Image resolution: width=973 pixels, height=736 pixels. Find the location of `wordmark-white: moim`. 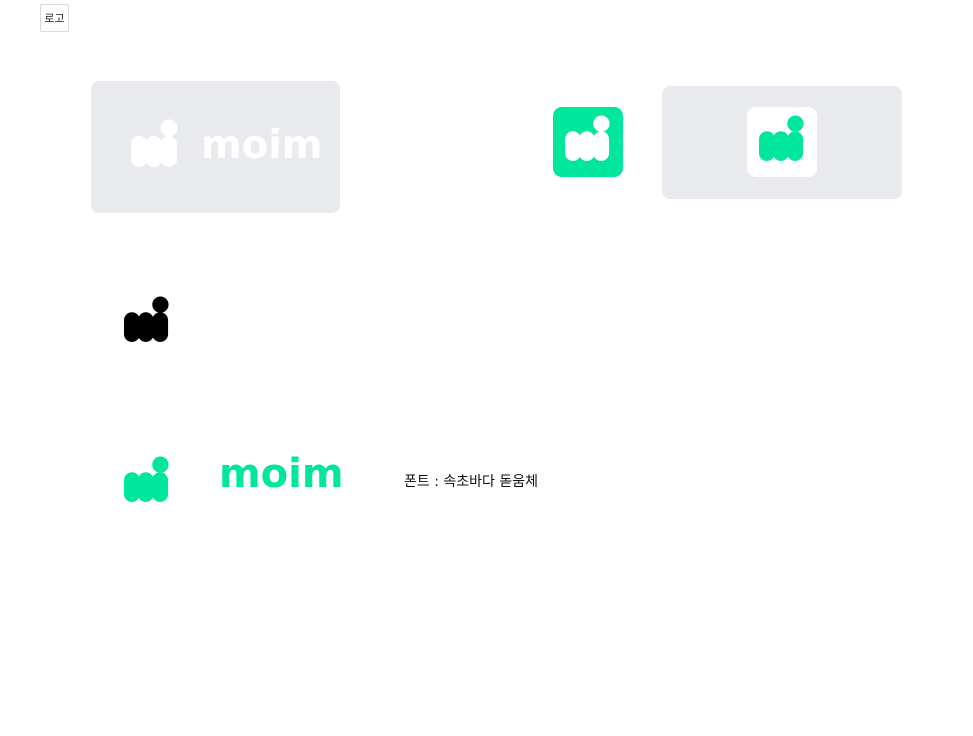

wordmark-white: moim is located at coordinates (262, 145).